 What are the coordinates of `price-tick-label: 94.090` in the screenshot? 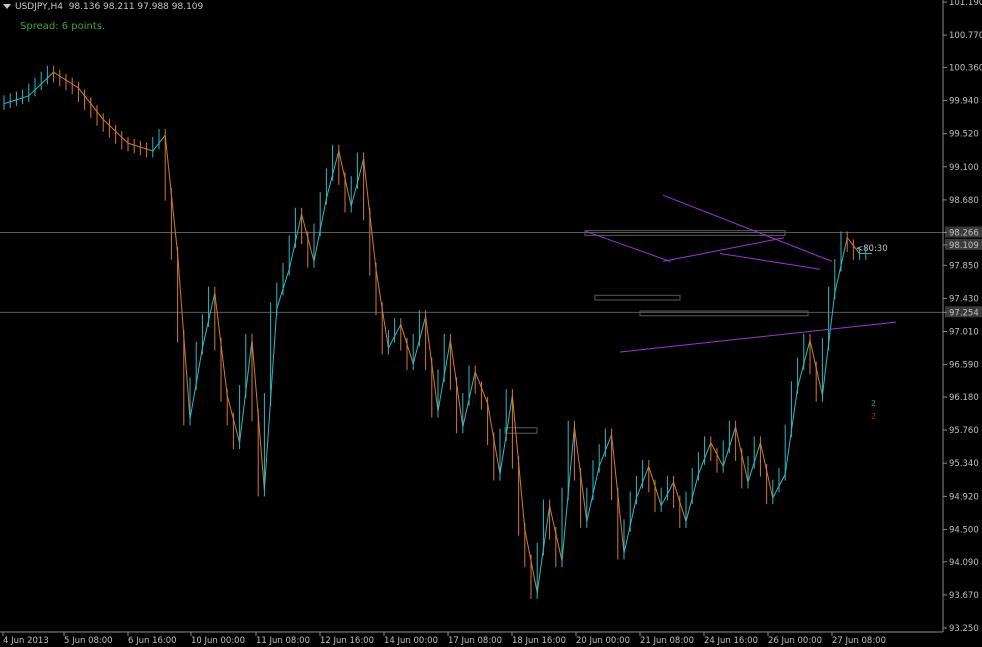 It's located at (964, 563).